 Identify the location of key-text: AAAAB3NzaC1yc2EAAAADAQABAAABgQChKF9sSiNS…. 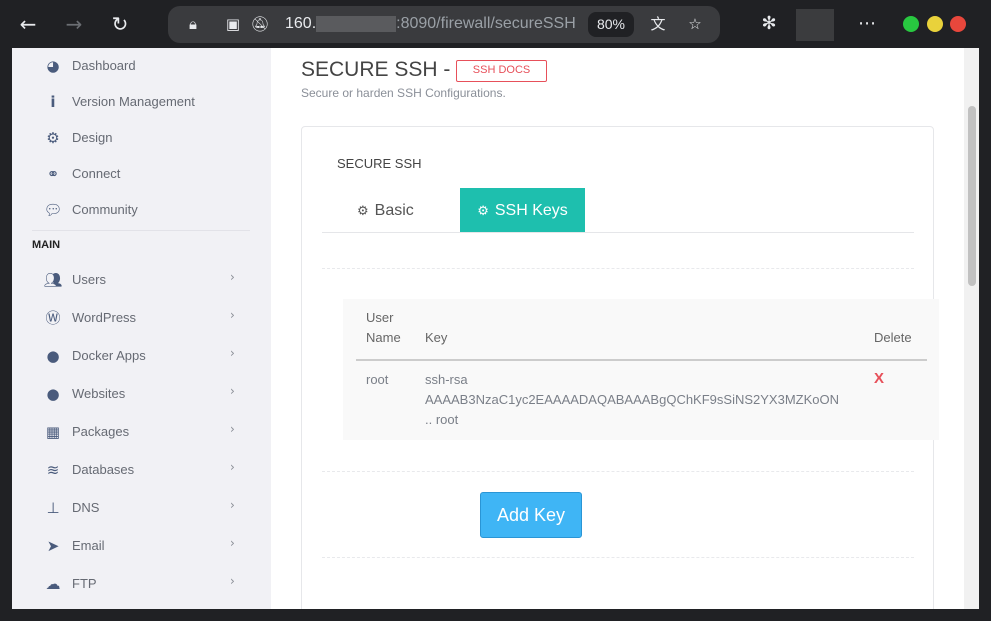
(632, 399).